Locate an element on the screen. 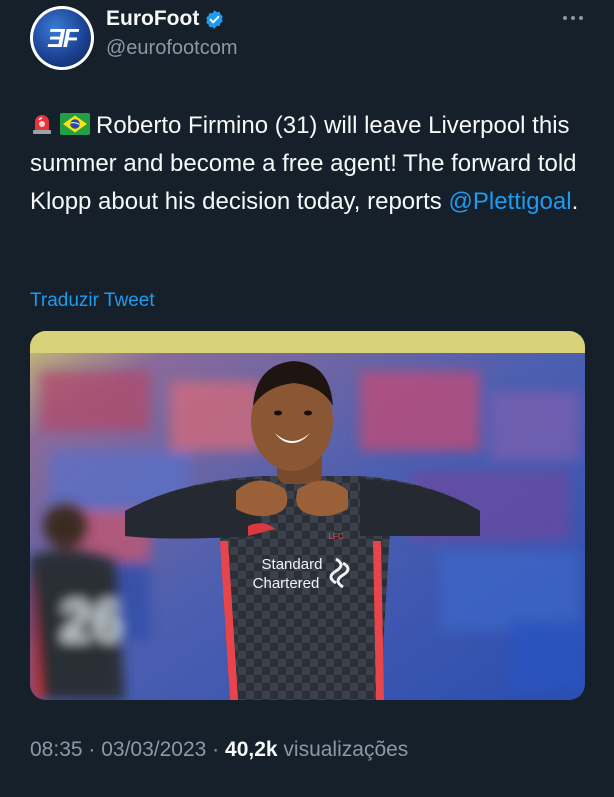 The width and height of the screenshot is (614, 797). background-shirt-number: 26 is located at coordinates (92, 621).